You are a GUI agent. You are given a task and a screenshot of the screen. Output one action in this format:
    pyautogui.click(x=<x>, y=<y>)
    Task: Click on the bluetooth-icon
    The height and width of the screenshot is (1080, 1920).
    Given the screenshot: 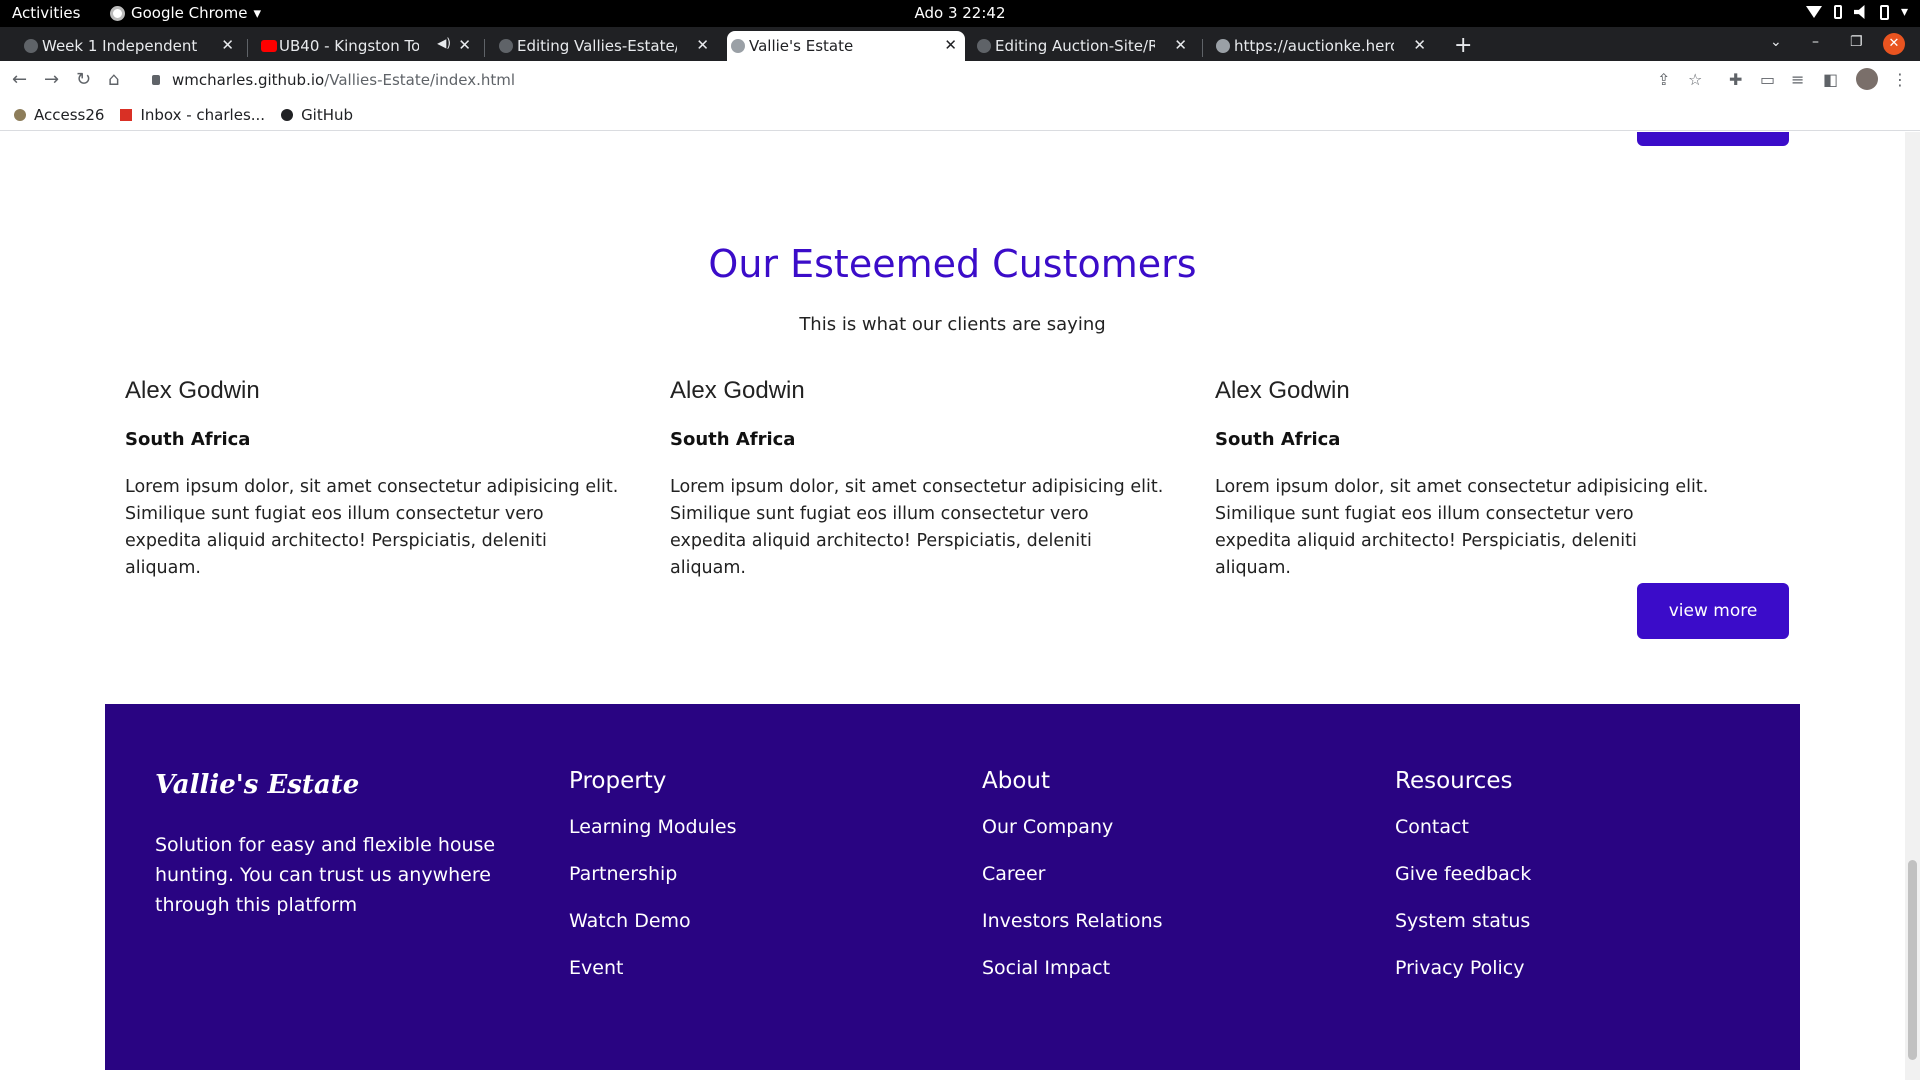 What is the action you would take?
    pyautogui.click(x=1837, y=12)
    